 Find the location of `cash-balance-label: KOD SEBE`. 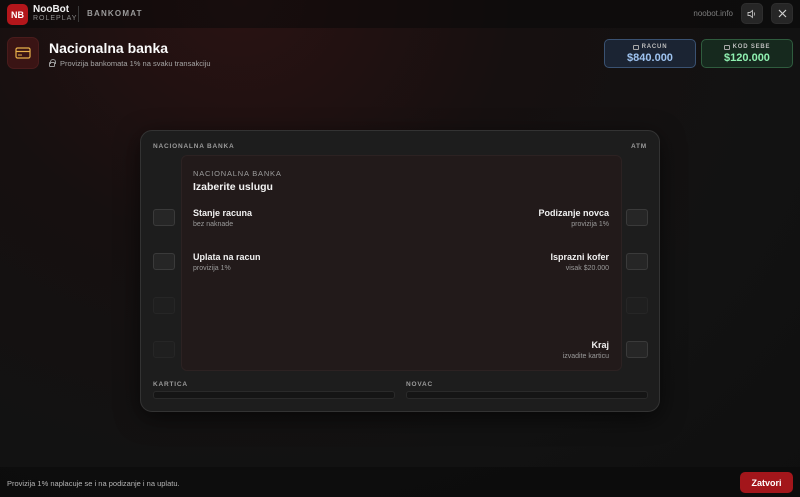

cash-balance-label: KOD SEBE is located at coordinates (747, 47).